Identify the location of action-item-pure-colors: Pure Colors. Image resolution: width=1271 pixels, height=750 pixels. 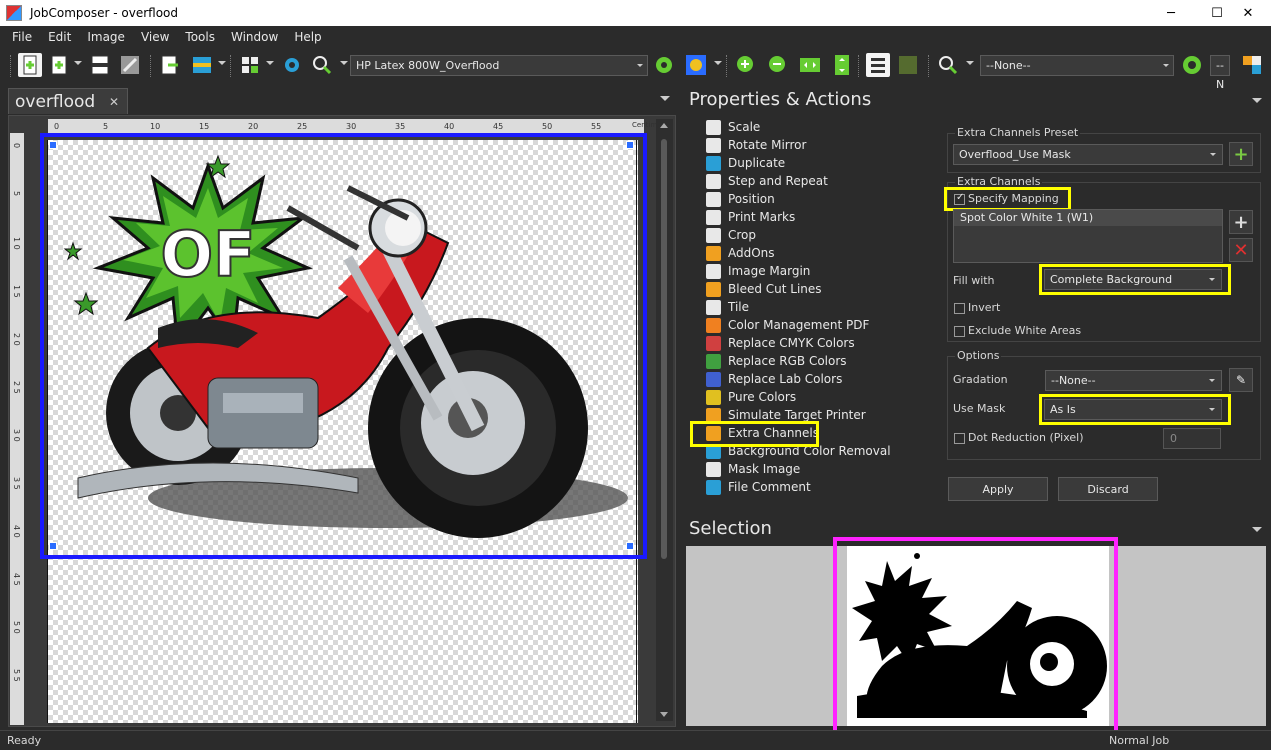
(751, 397).